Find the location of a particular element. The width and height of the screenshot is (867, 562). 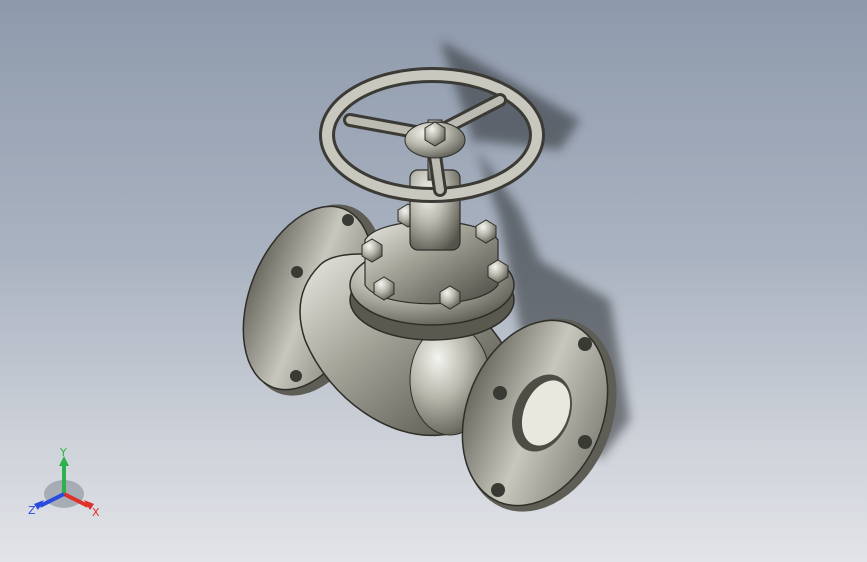

z-axis-label: Z is located at coordinates (32, 510).